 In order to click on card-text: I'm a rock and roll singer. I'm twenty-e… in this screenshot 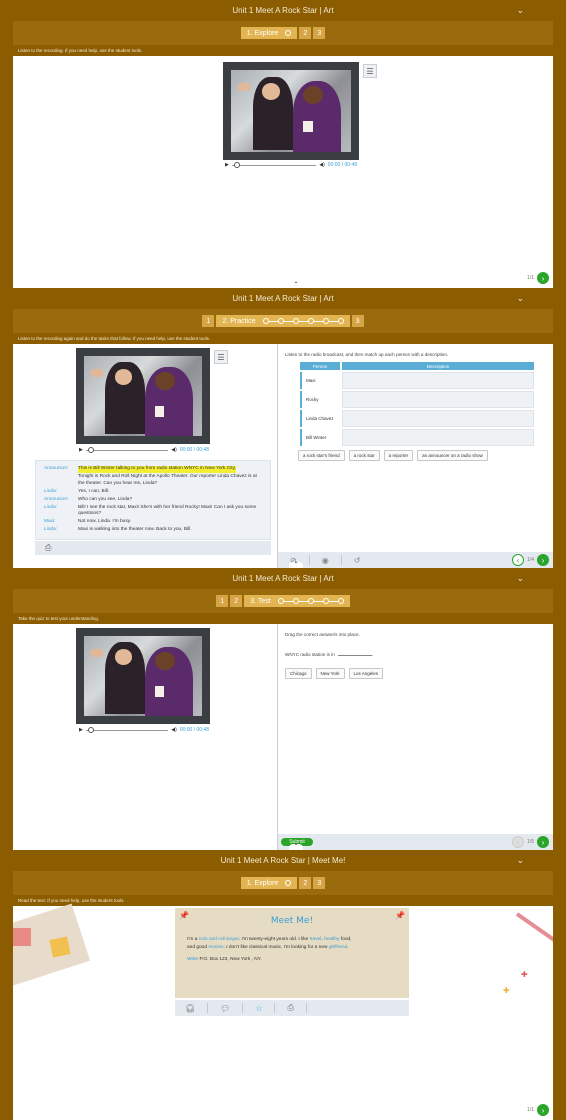, I will do `click(293, 950)`.